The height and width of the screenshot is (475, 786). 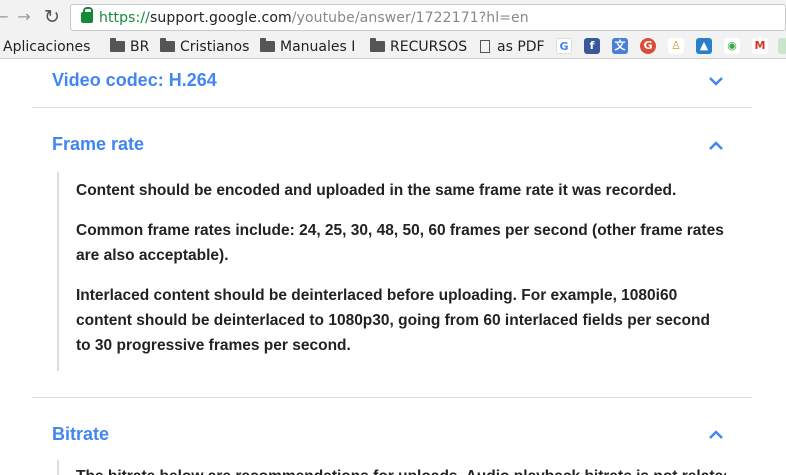 I want to click on document-icon, so click(x=485, y=46).